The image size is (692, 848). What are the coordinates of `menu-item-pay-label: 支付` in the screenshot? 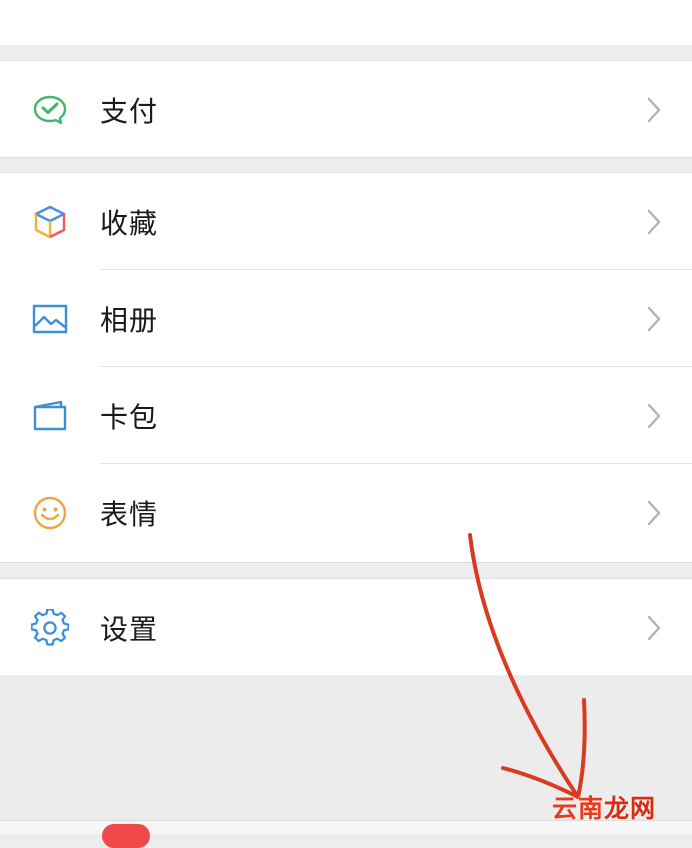 It's located at (129, 111).